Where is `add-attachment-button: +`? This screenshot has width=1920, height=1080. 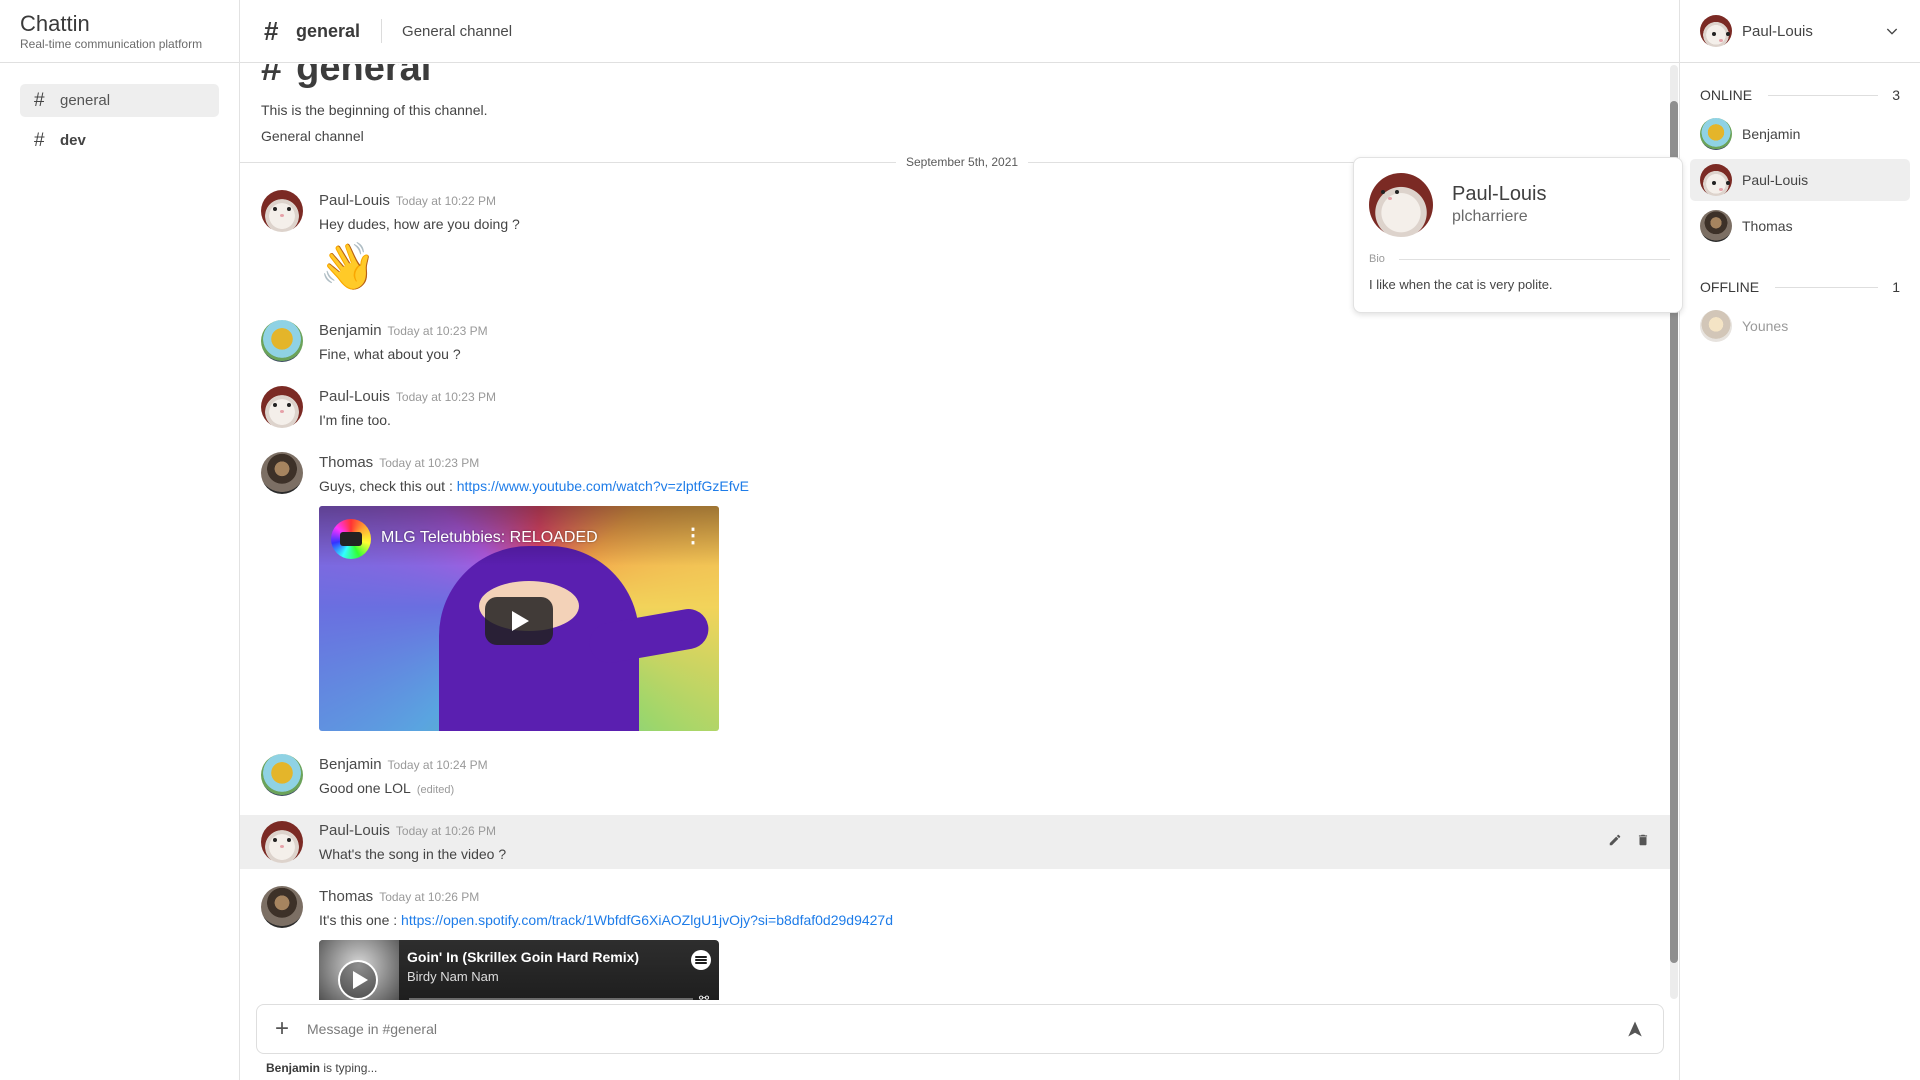 add-attachment-button: + is located at coordinates (282, 1029).